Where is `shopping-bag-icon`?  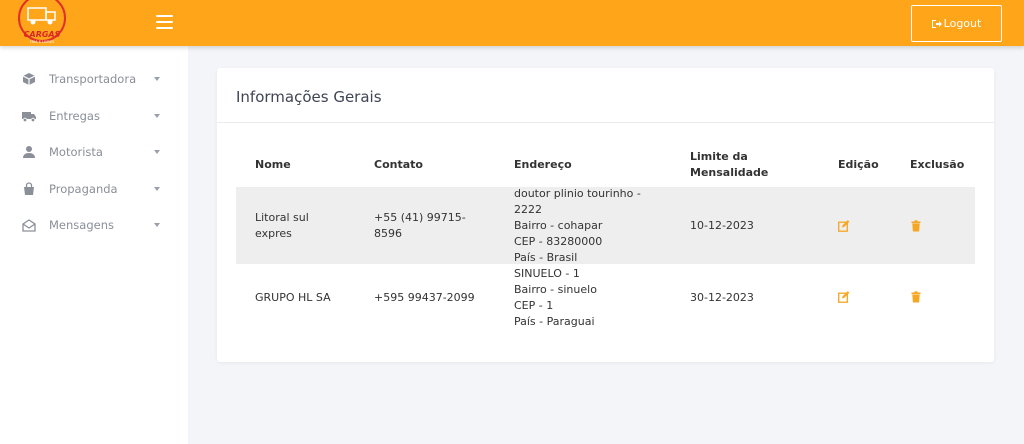
shopping-bag-icon is located at coordinates (29, 188).